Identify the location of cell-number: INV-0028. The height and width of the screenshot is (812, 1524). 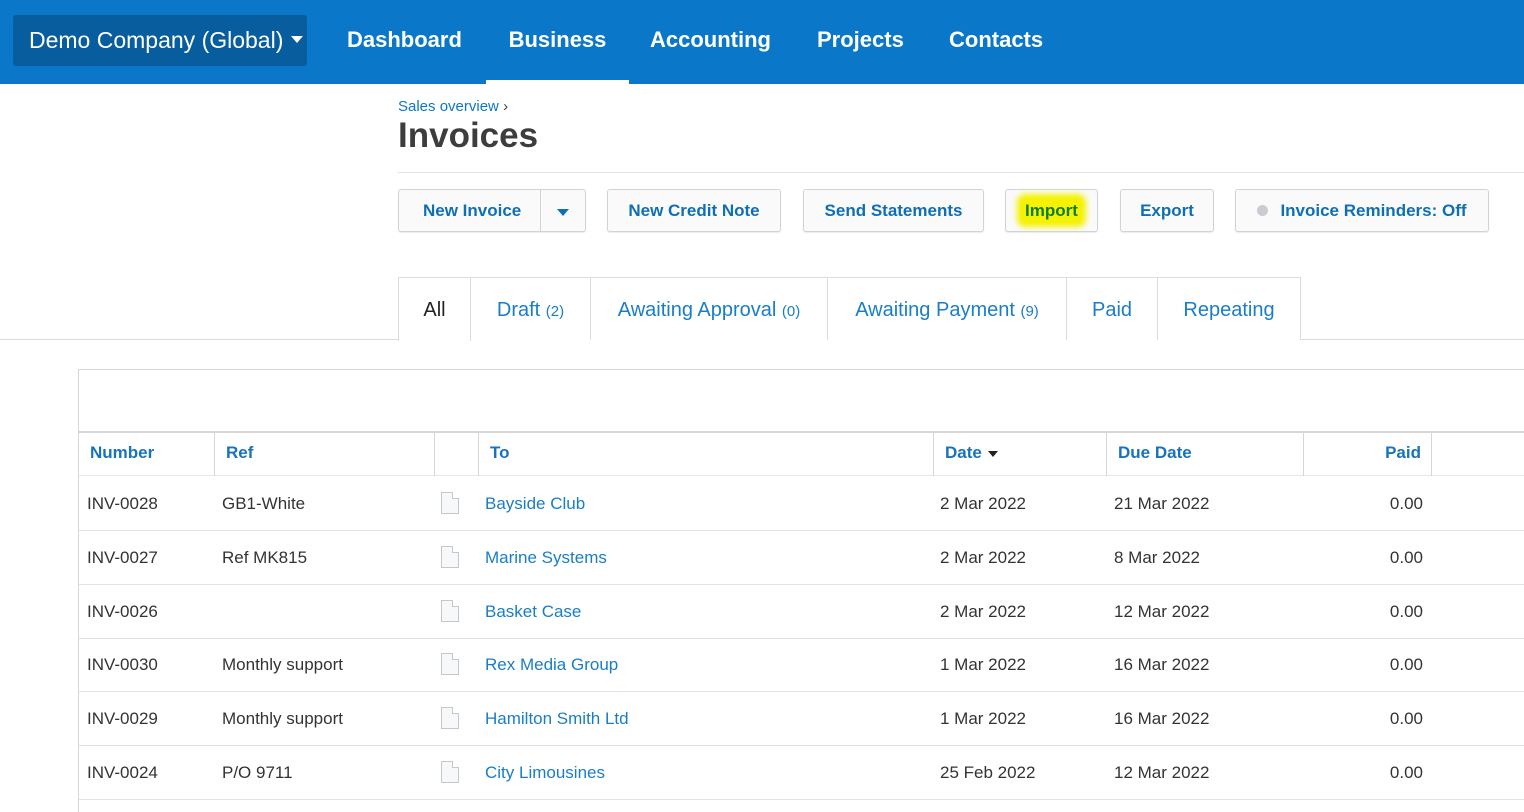
(122, 503).